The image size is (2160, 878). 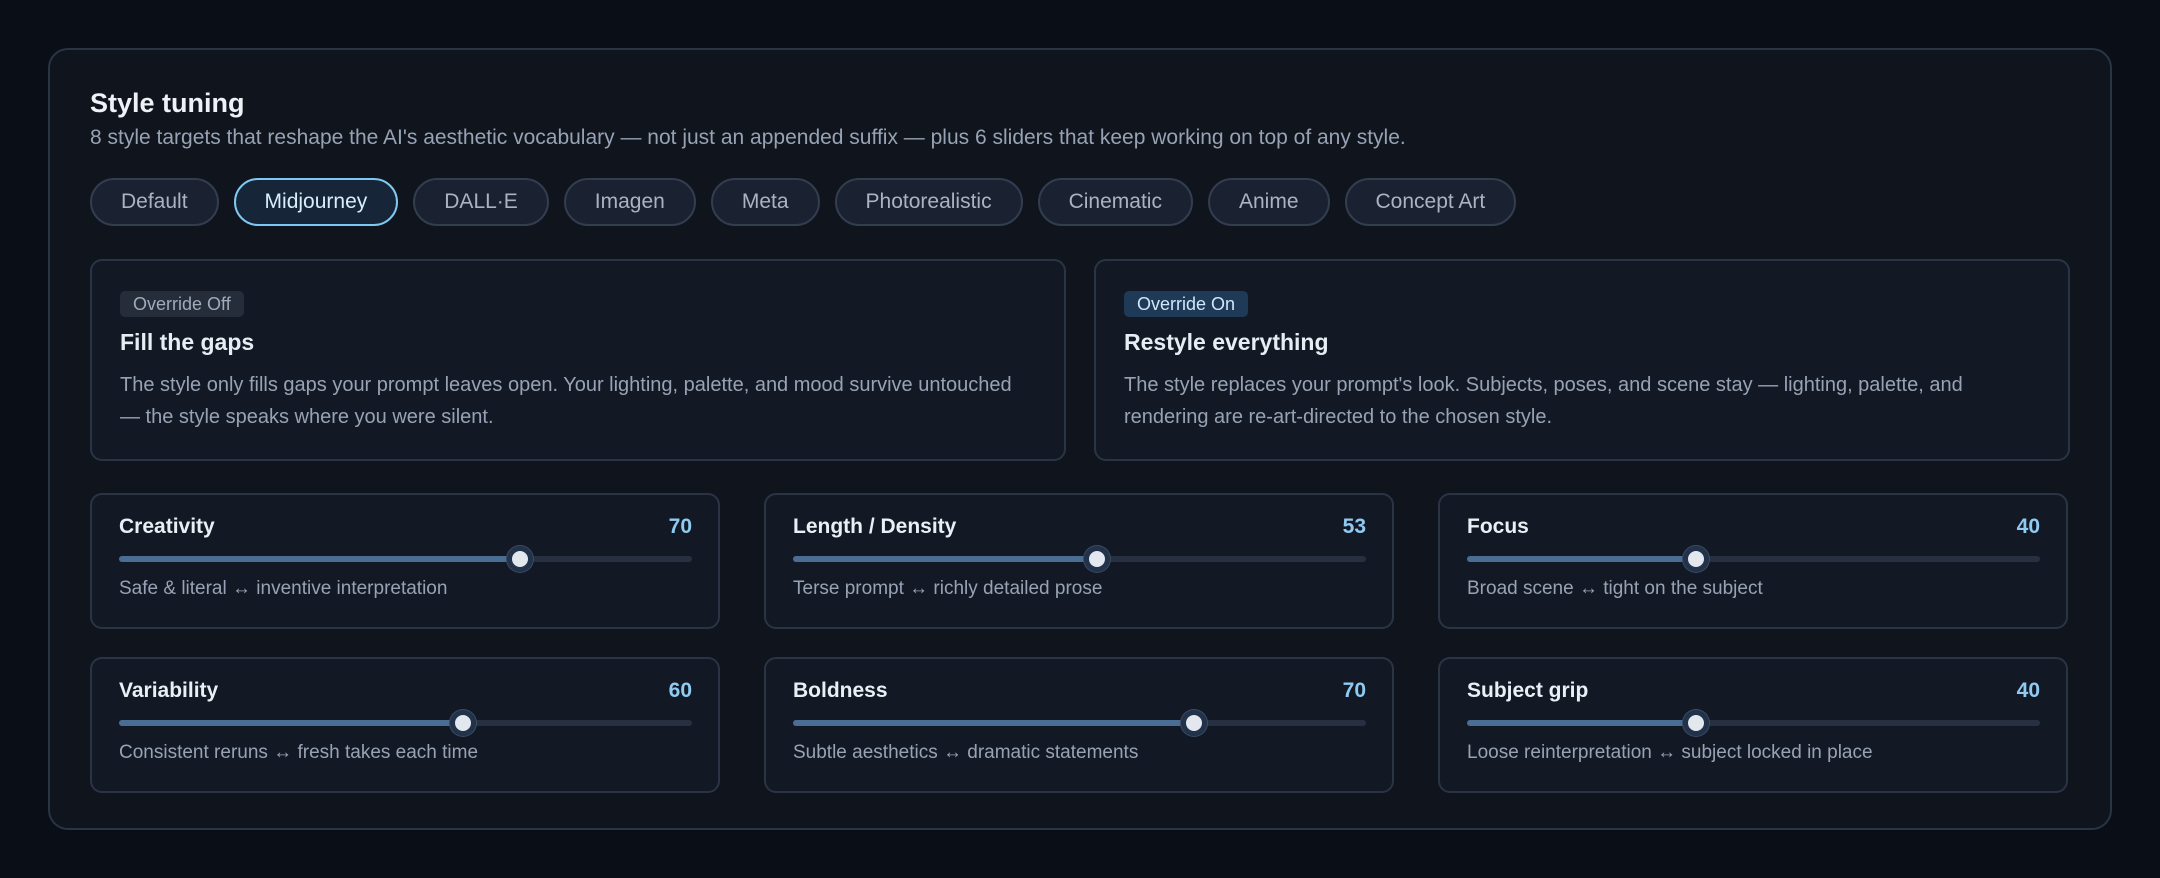 I want to click on override-on-title: Restyle everything, so click(x=1226, y=342).